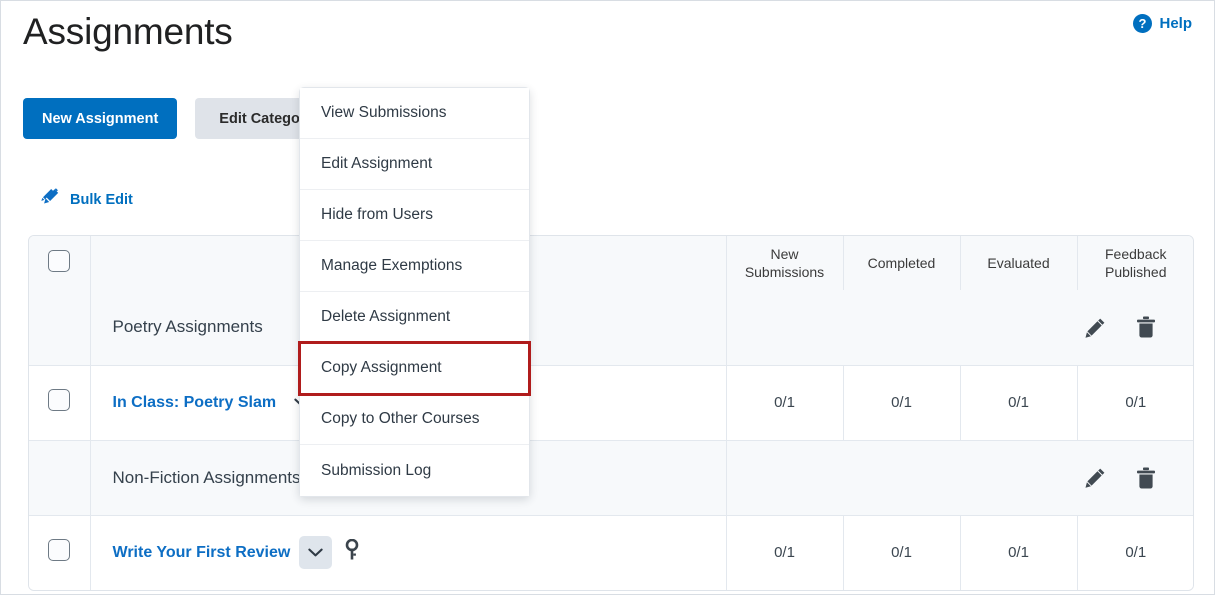 The image size is (1215, 595). What do you see at coordinates (785, 263) in the screenshot?
I see `new-submissions-column-header: New Submissions` at bounding box center [785, 263].